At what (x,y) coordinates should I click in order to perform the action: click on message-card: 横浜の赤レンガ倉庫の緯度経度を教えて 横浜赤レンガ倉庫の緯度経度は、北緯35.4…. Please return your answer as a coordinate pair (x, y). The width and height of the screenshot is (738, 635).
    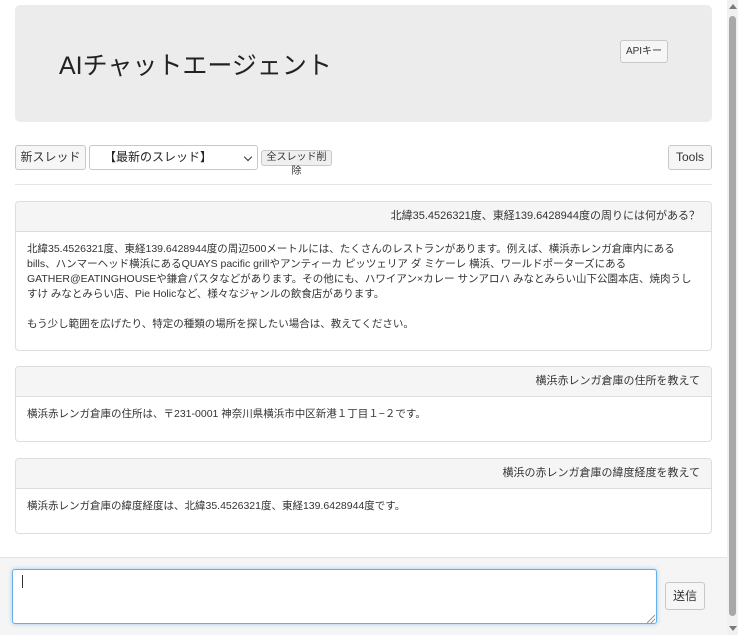
    Looking at the image, I should click on (363, 496).